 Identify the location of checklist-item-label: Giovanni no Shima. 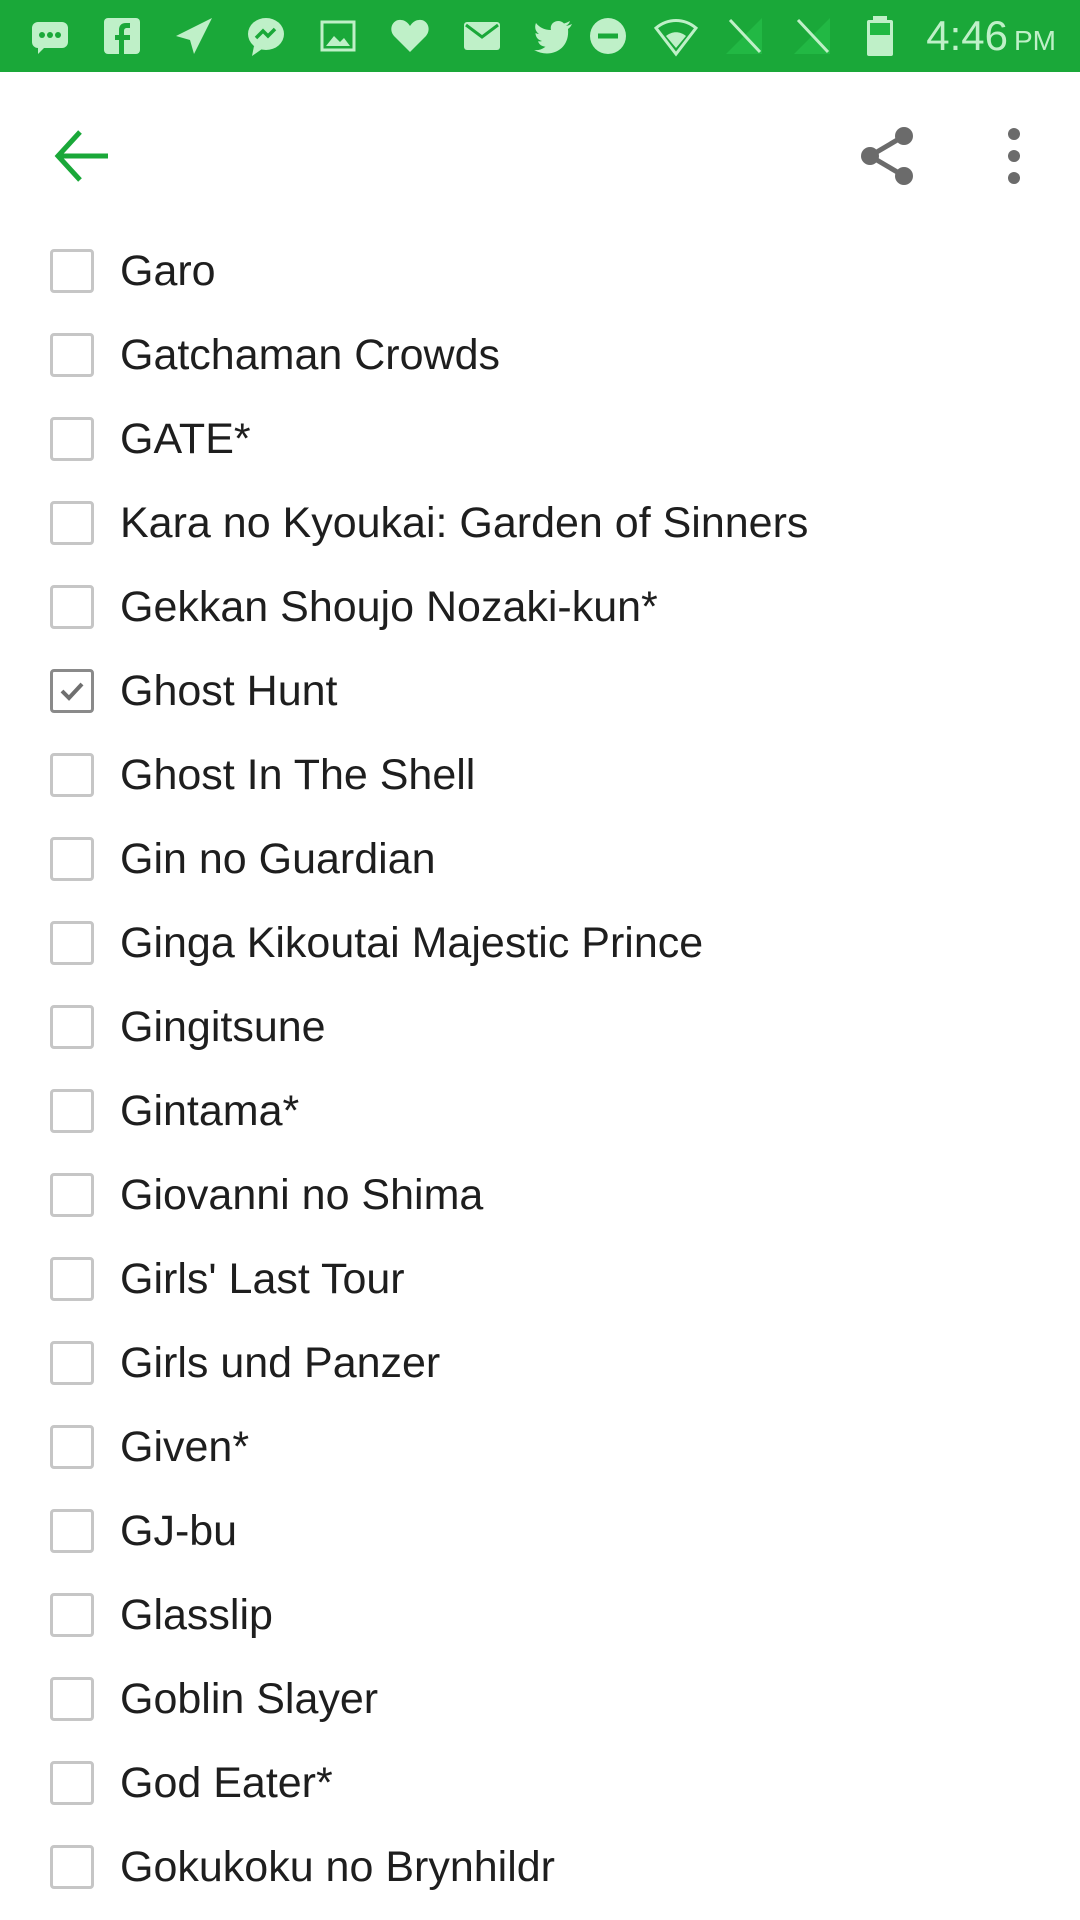
(301, 1195).